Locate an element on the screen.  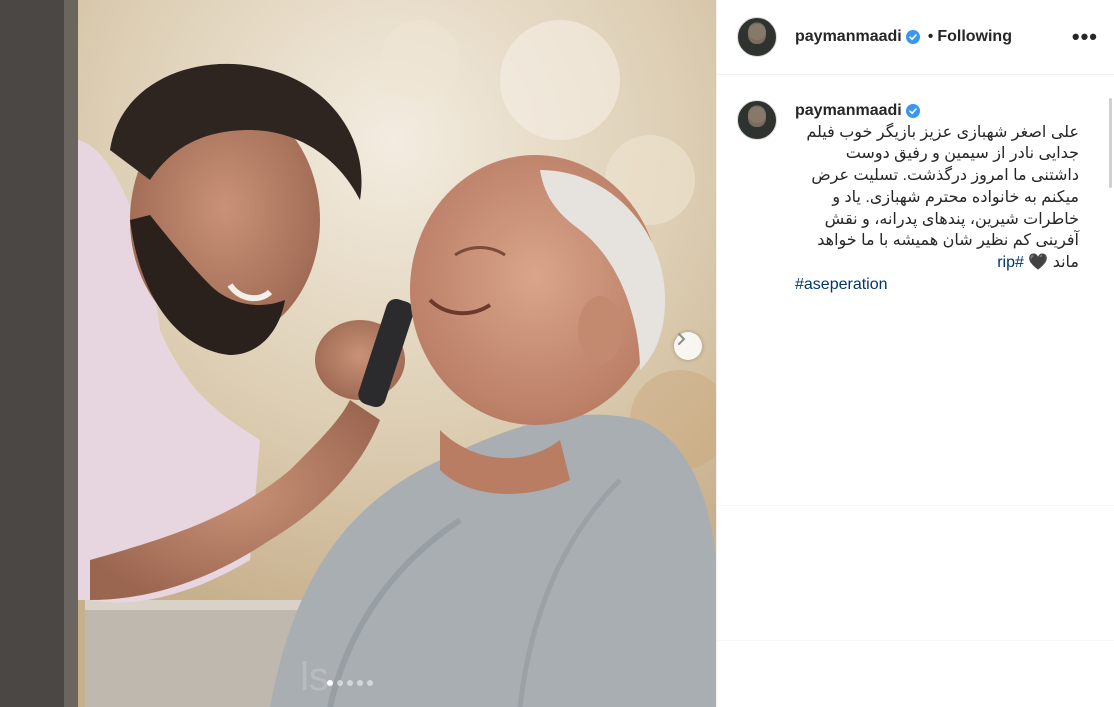
following-button: Following is located at coordinates (974, 37).